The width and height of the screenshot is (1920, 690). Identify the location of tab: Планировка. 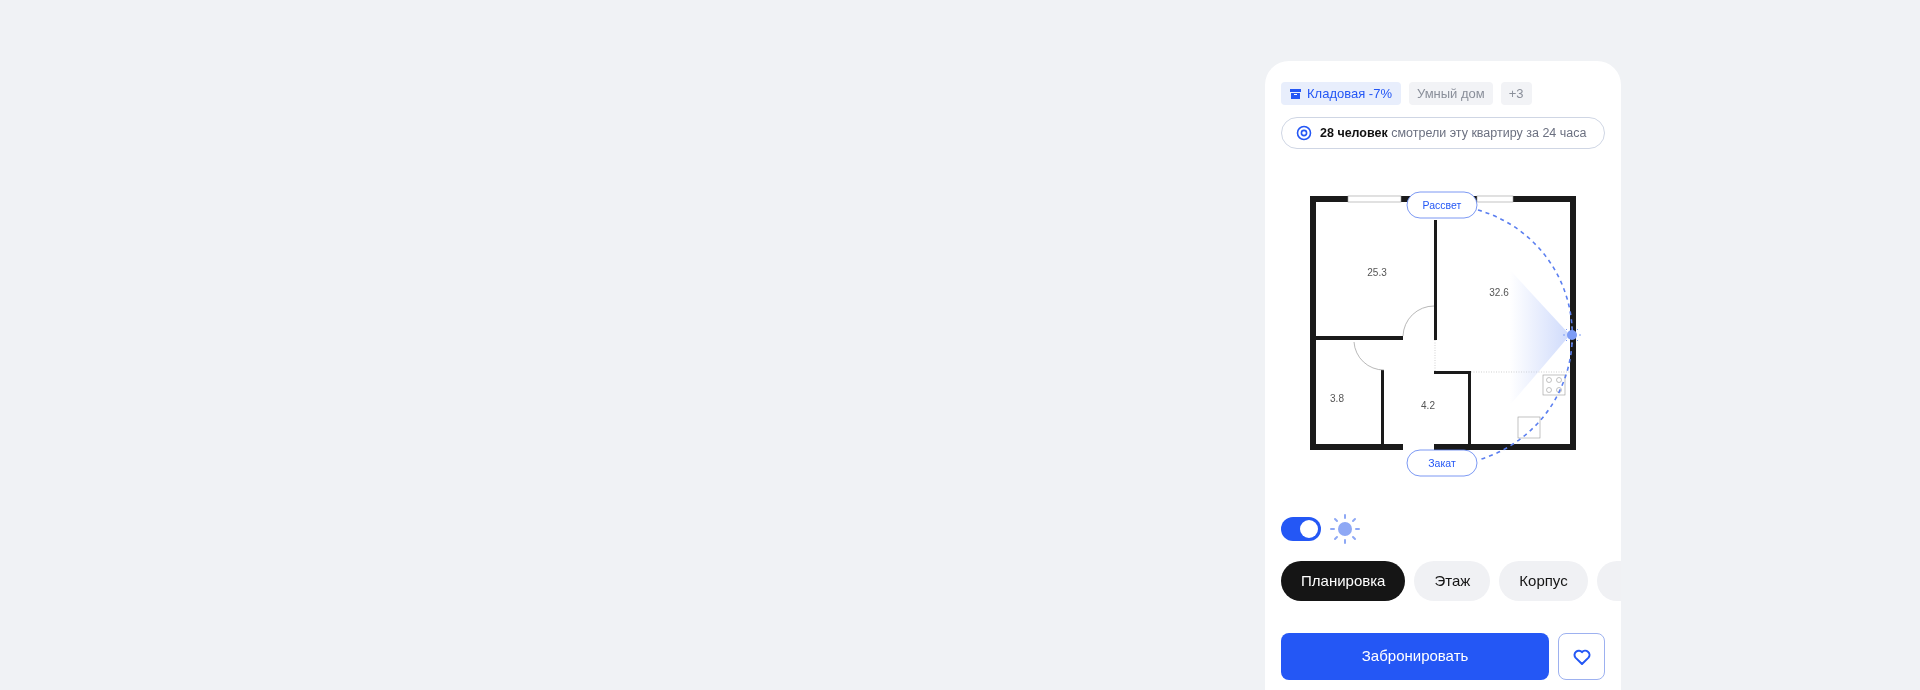
(1343, 581).